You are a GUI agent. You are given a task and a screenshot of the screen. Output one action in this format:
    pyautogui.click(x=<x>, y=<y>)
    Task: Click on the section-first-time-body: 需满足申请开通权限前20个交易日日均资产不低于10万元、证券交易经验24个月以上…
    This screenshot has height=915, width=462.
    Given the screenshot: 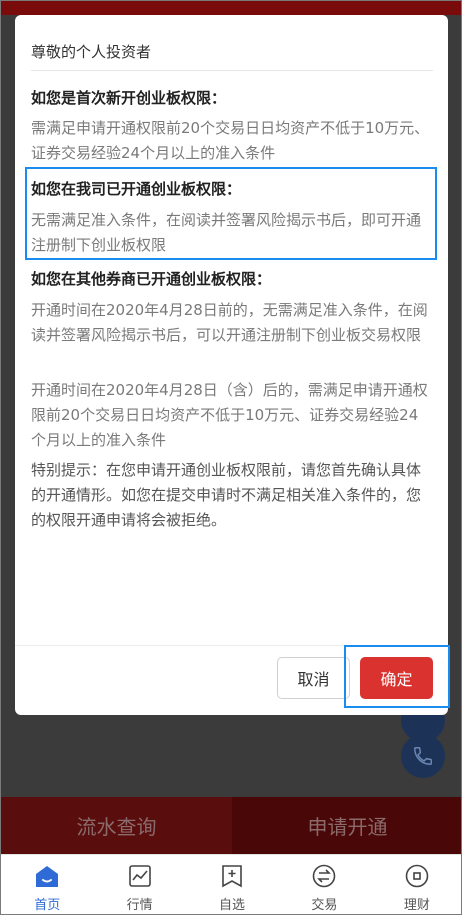 What is the action you would take?
    pyautogui.click(x=230, y=140)
    